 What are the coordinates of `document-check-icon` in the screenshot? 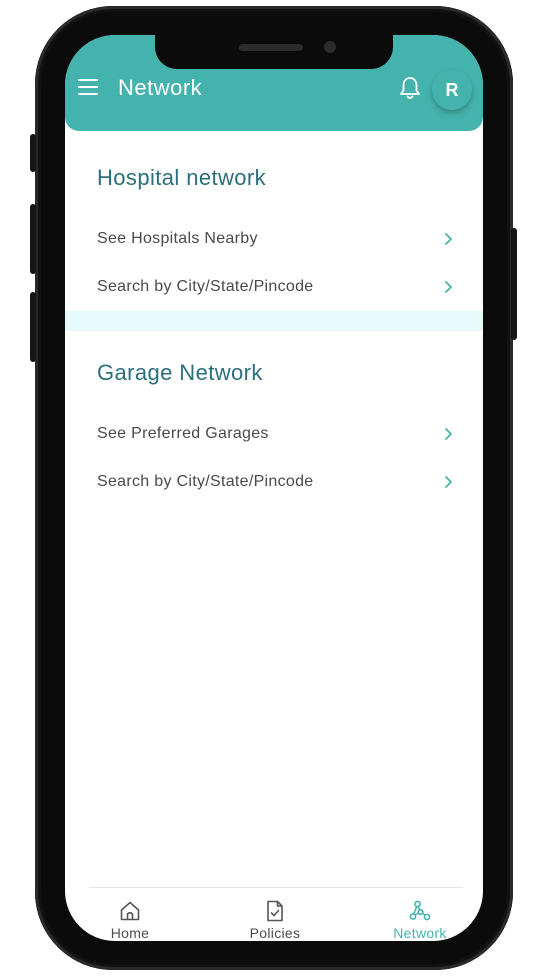 It's located at (275, 911).